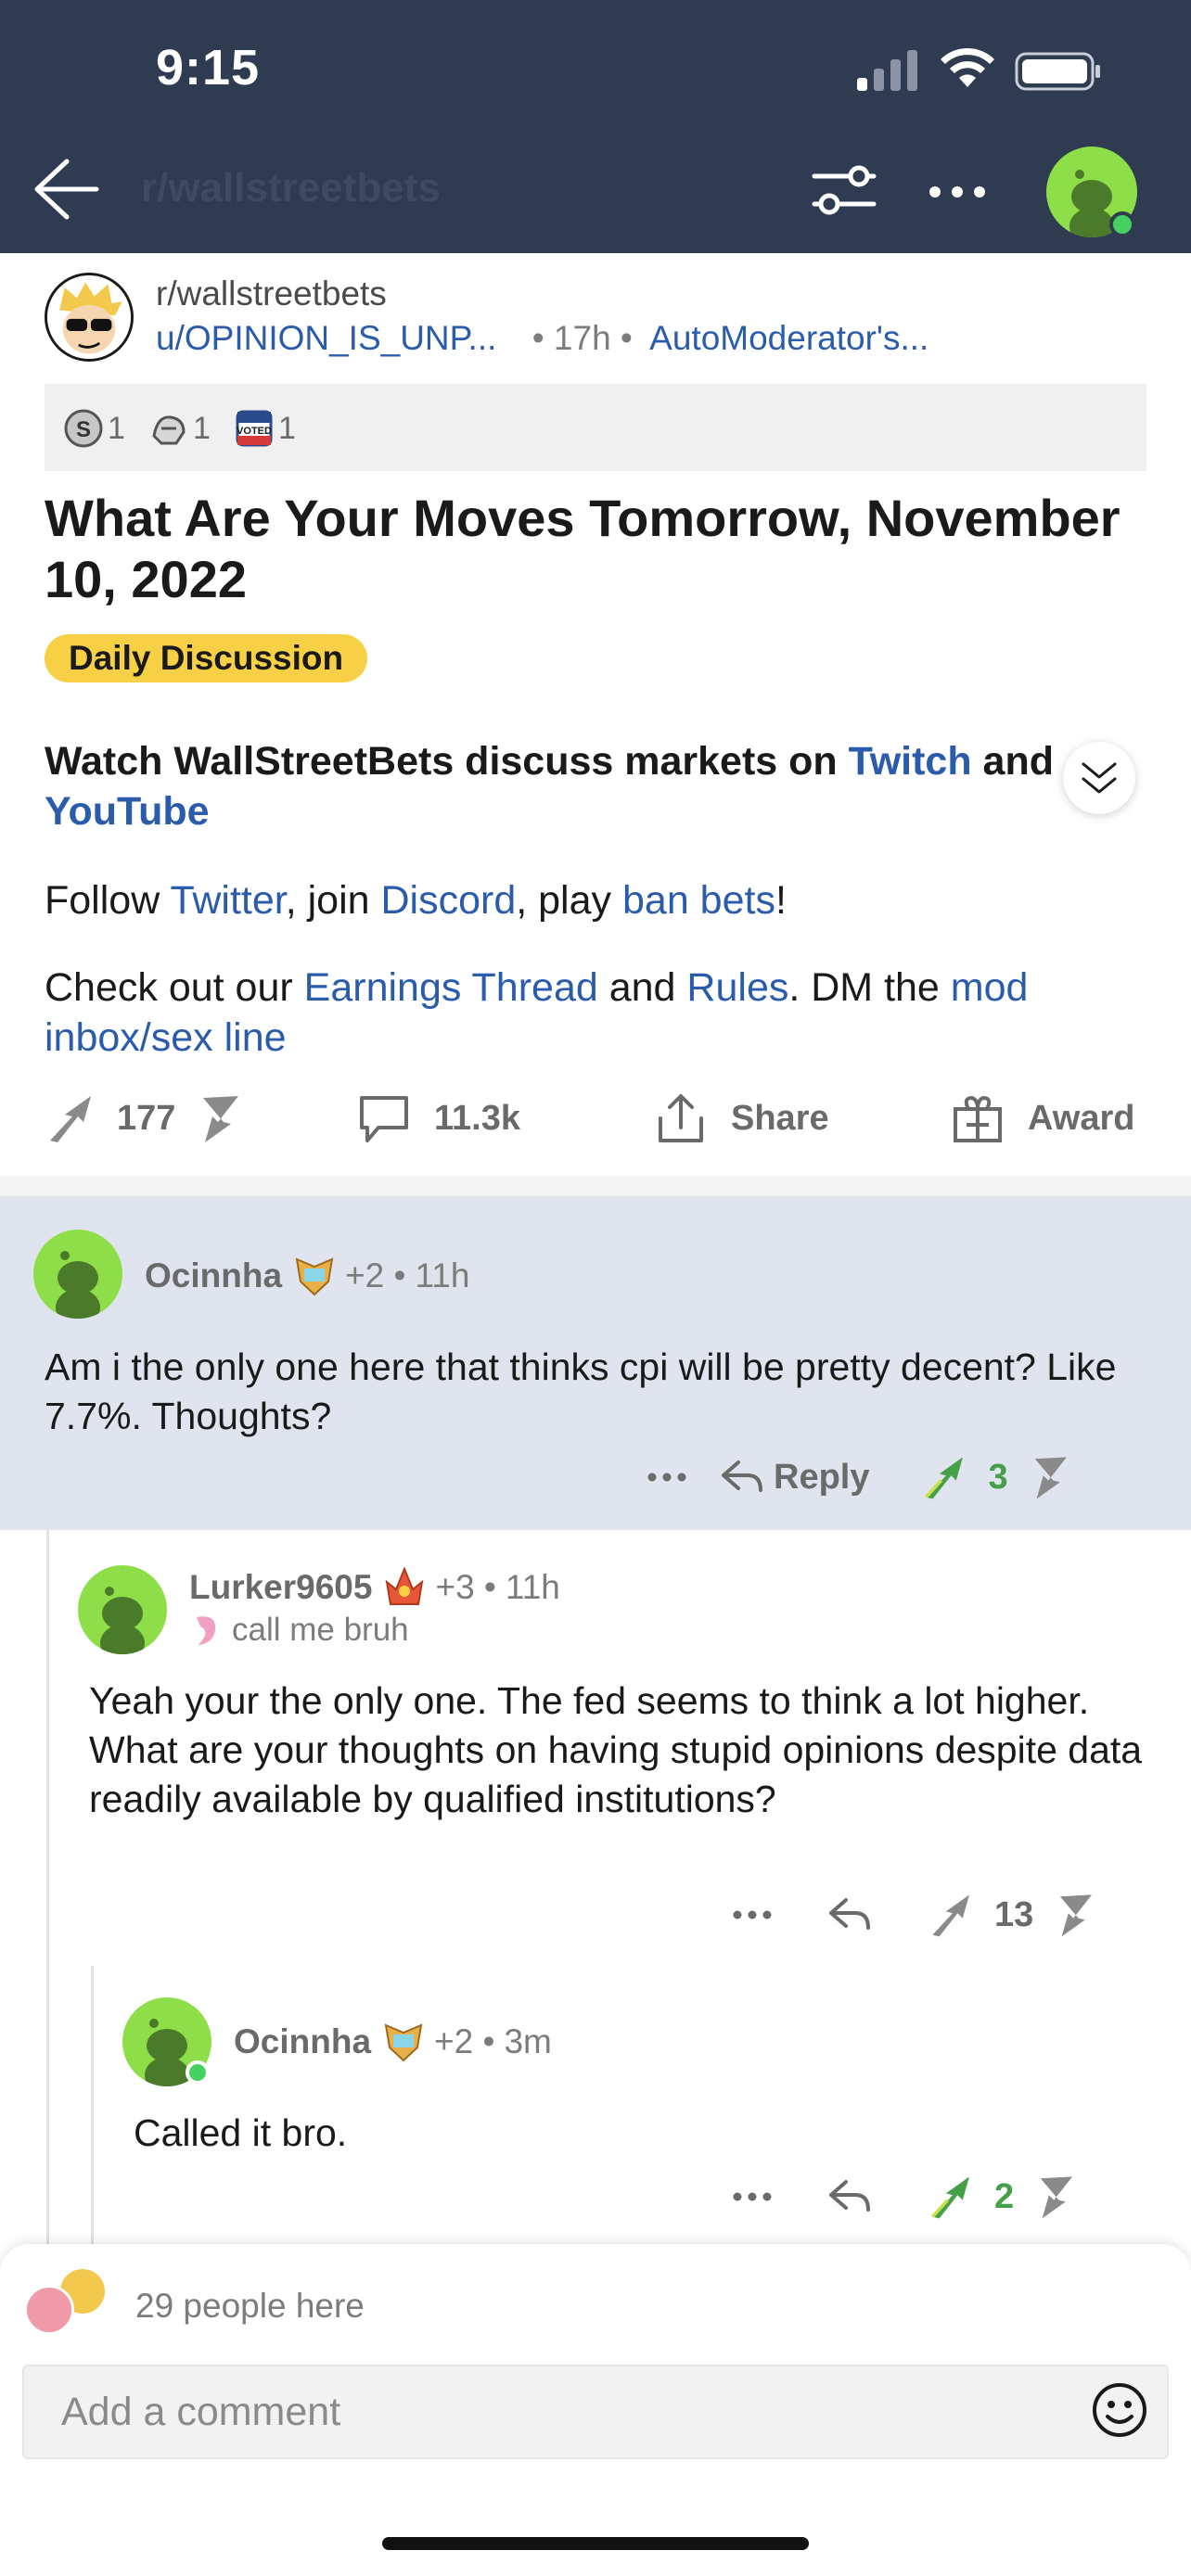 This screenshot has width=1191, height=2576. Describe the element at coordinates (280, 1587) in the screenshot. I see `comment-username: Lurker9605` at that location.